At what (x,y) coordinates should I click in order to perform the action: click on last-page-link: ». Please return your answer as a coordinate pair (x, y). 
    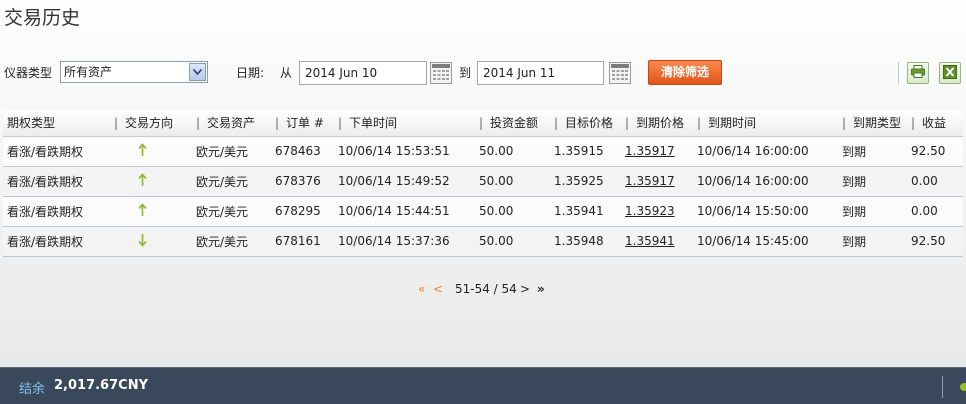
    Looking at the image, I should click on (541, 289).